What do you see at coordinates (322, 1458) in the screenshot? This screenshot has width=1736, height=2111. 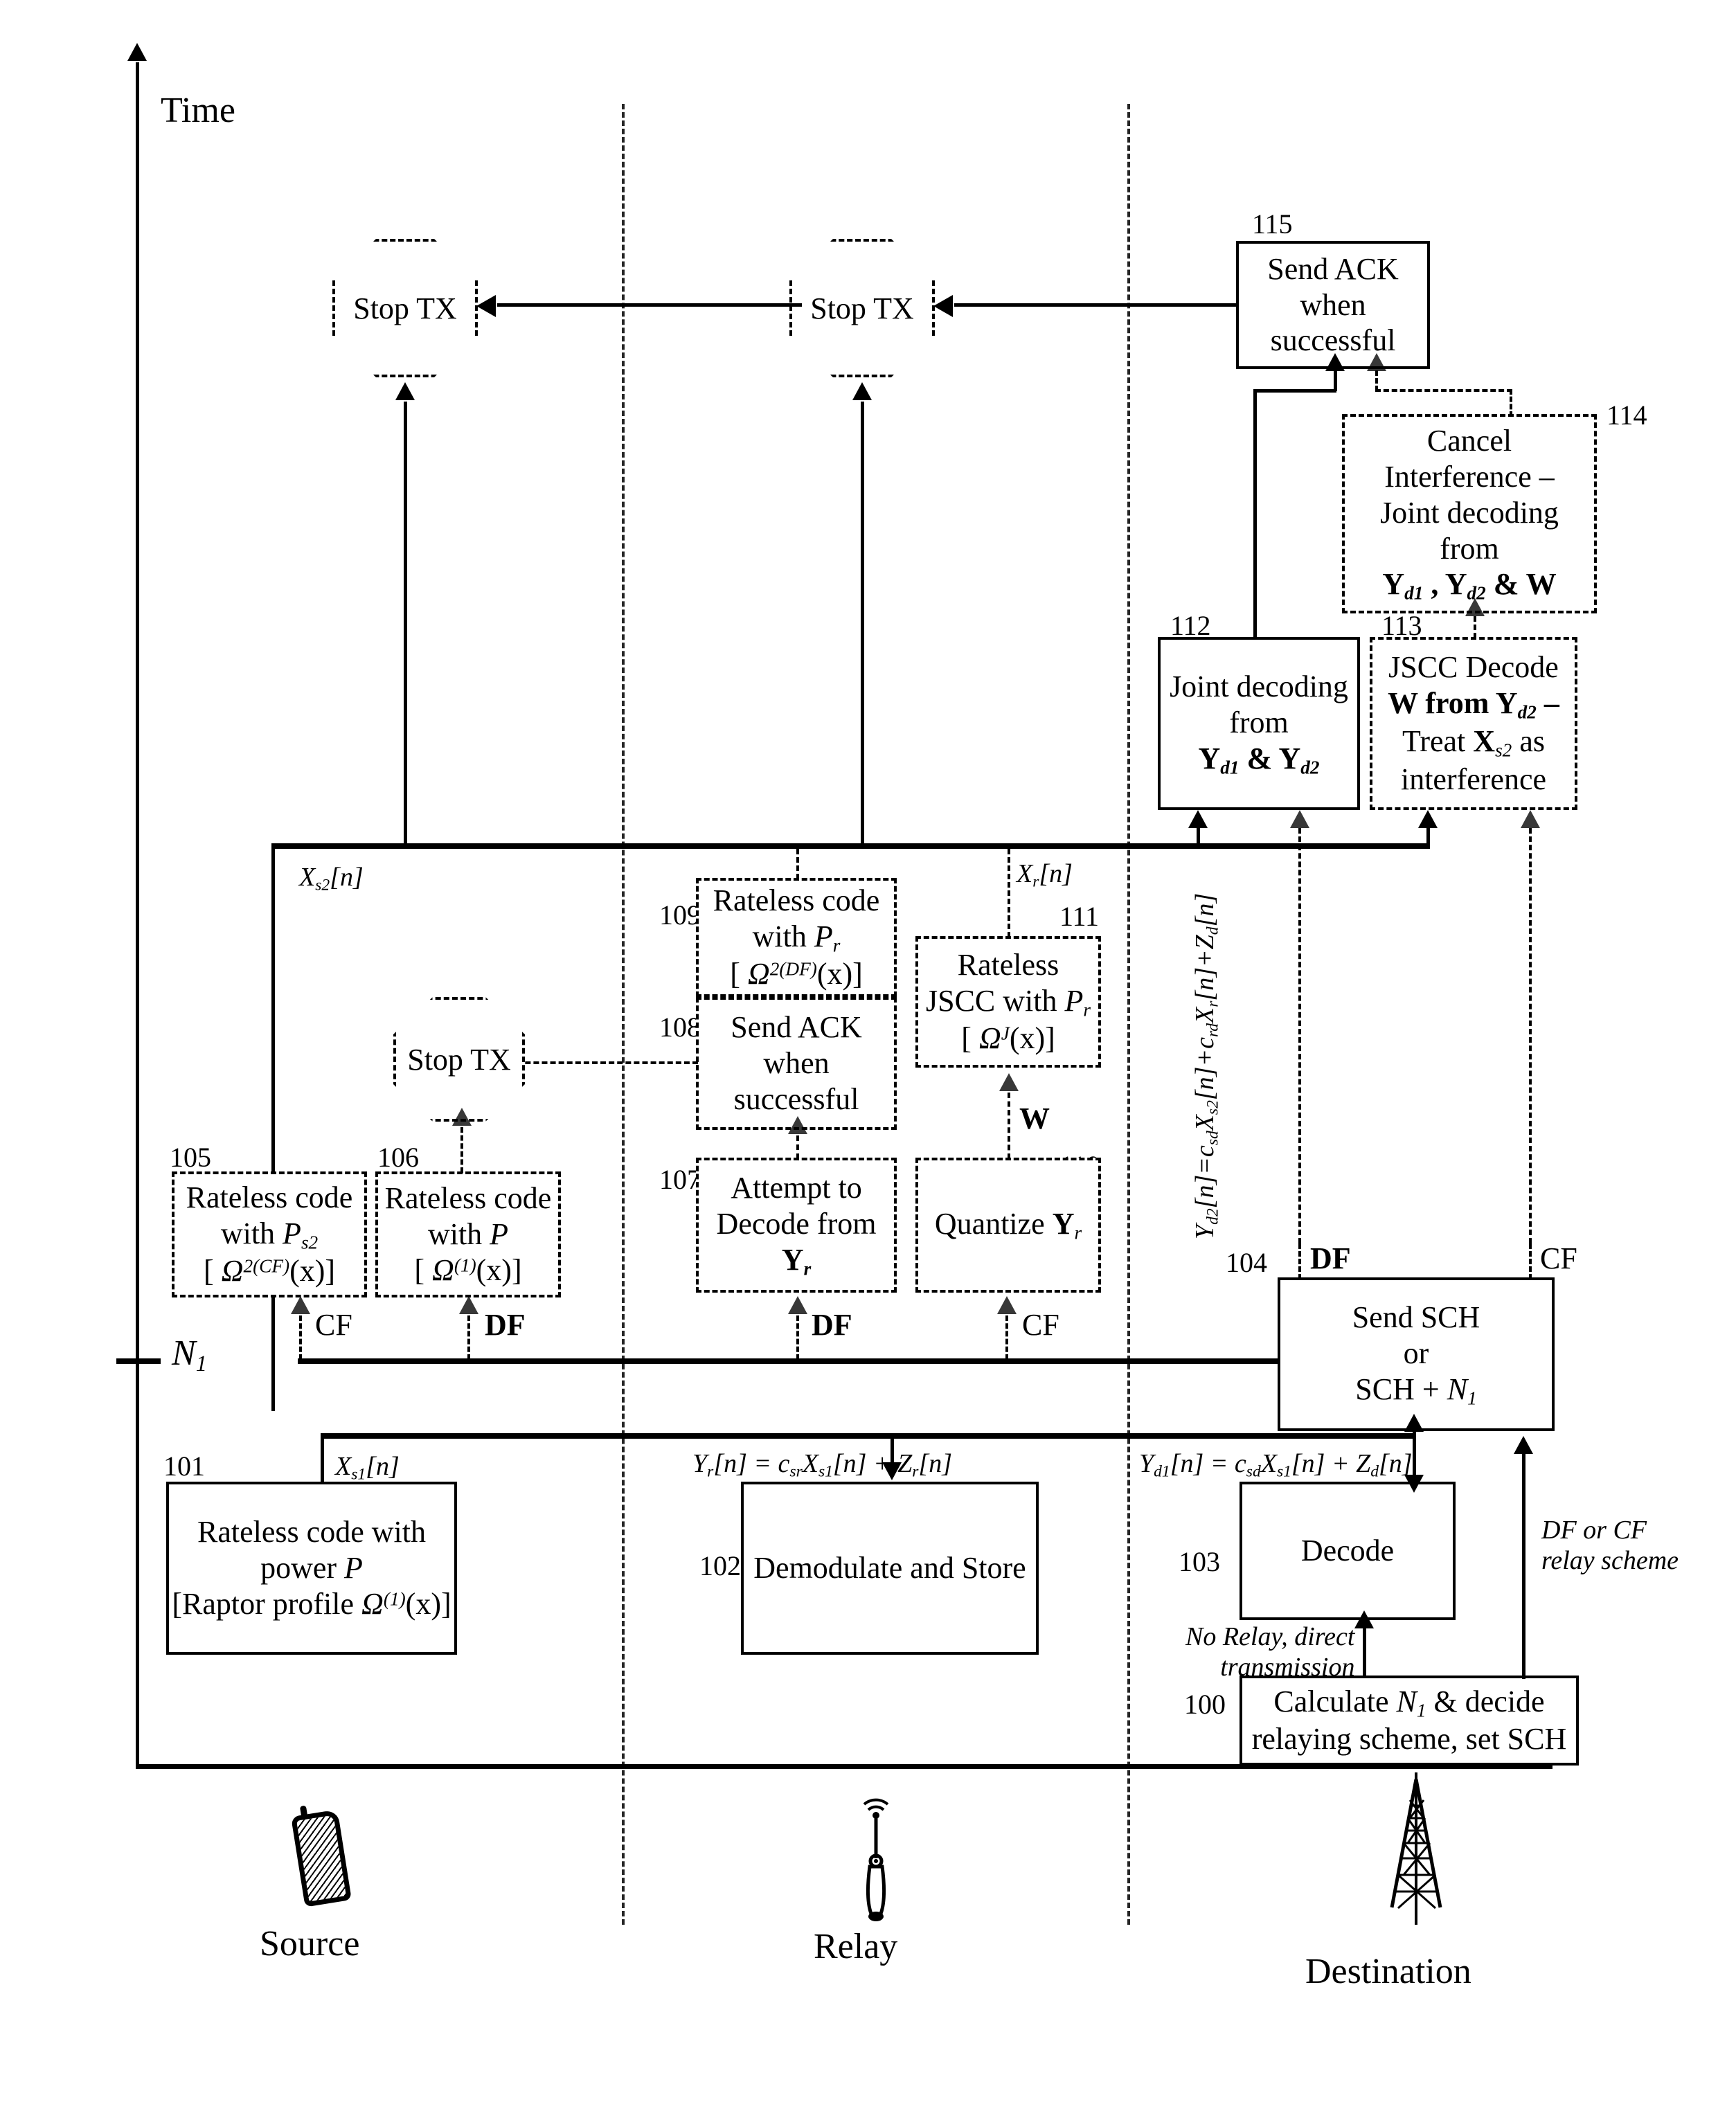 I see `riser-101-to-bus` at bounding box center [322, 1458].